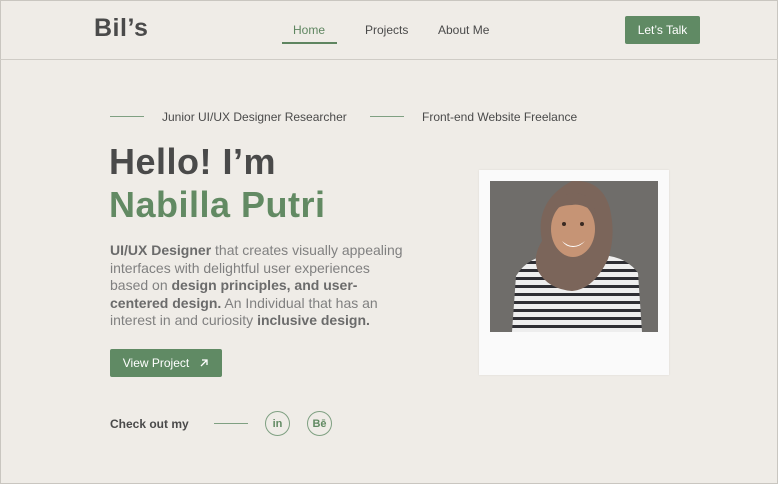 This screenshot has height=484, width=778. I want to click on desc-role: UI/UX Designer, so click(161, 250).